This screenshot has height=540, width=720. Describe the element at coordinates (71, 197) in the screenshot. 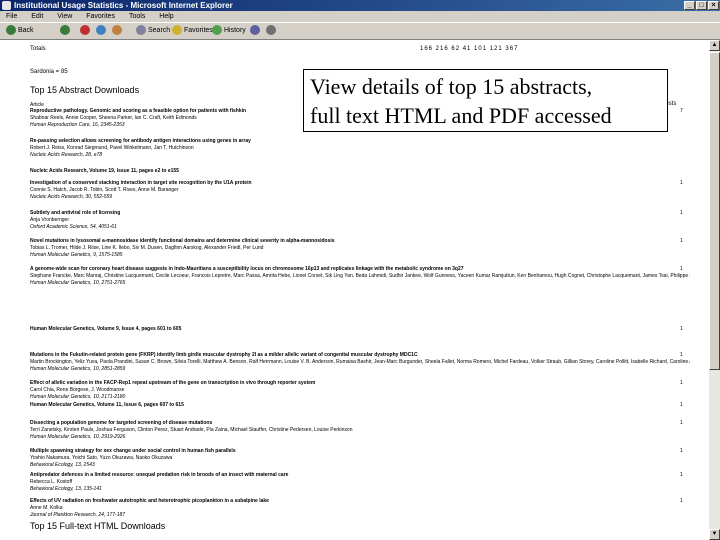

I see `entry-journal: Nucleic Acids Research, 30, 552-559` at that location.